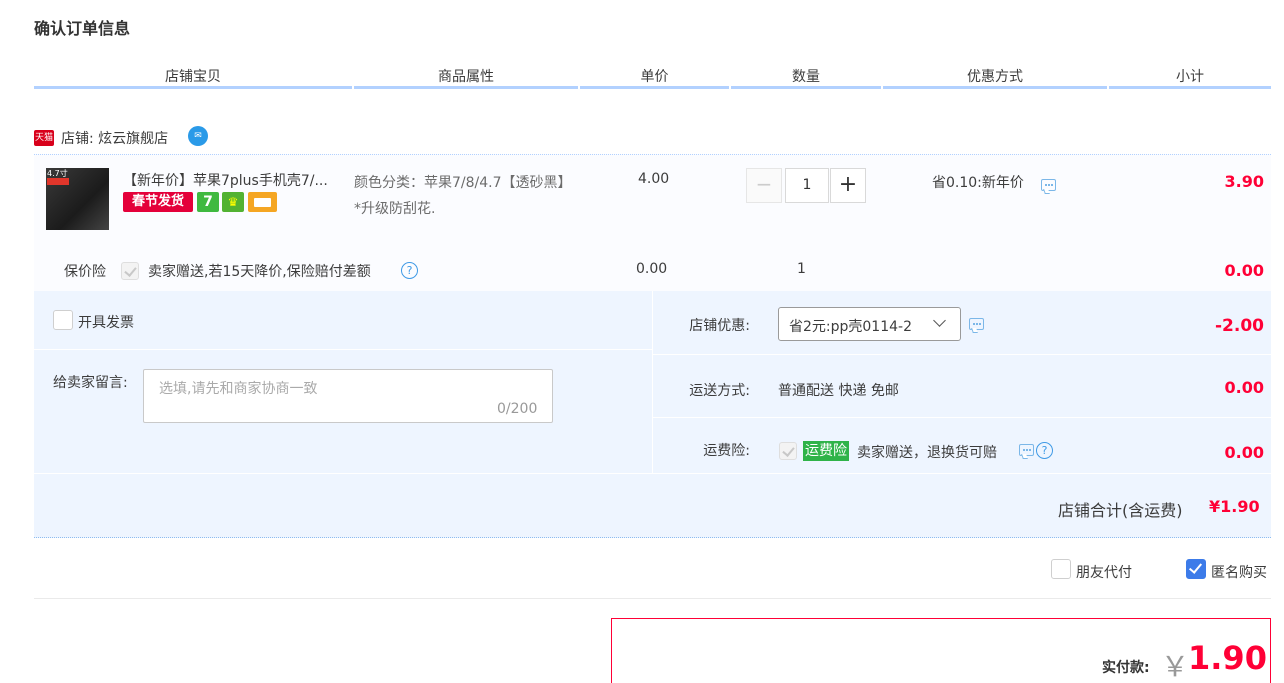 This screenshot has width=1284, height=683. What do you see at coordinates (1244, 181) in the screenshot?
I see `item-subtotal: 3.90` at bounding box center [1244, 181].